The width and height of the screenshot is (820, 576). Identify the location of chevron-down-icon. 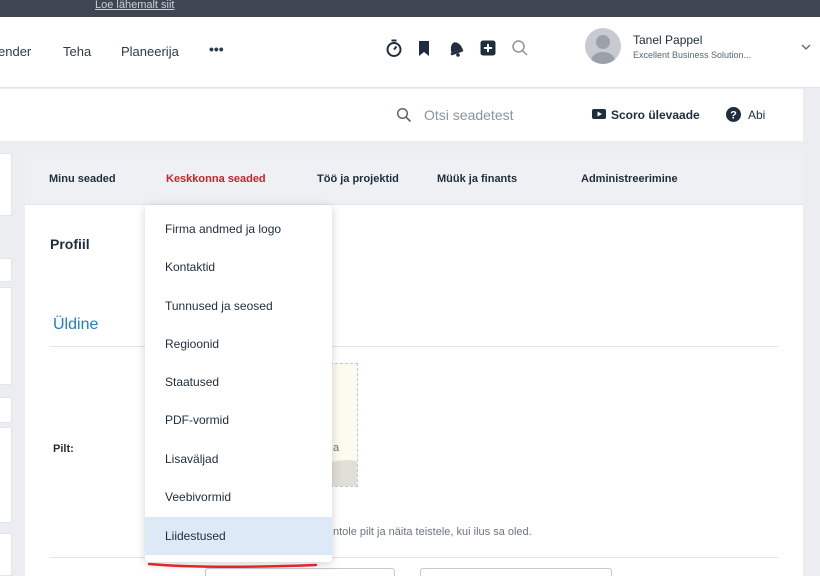
(806, 47).